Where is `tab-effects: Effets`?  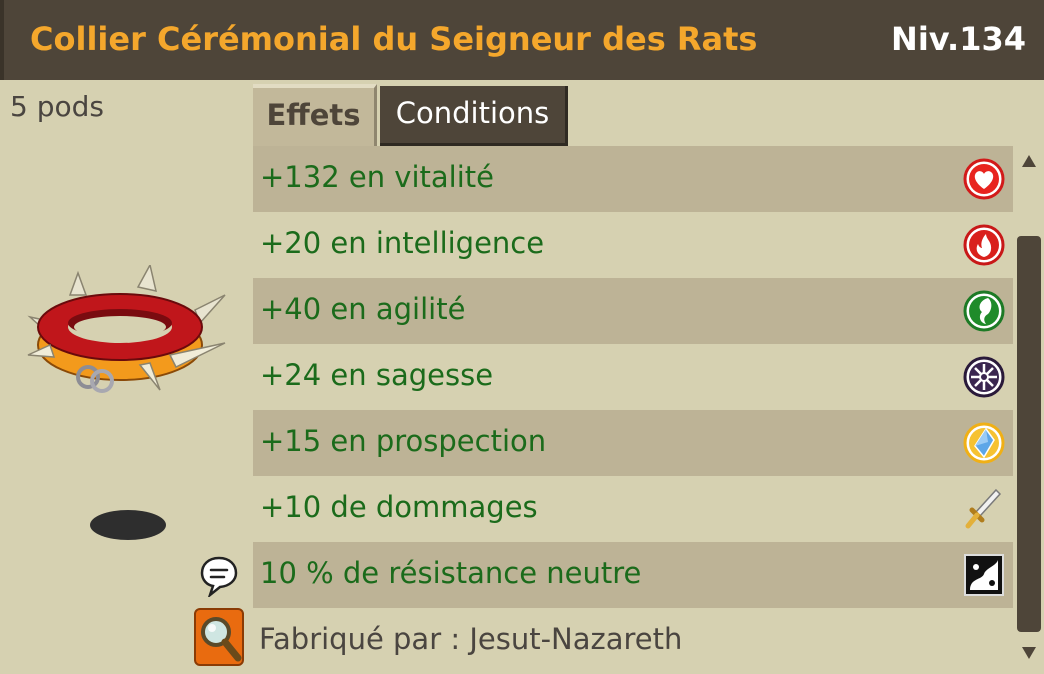
tab-effects: Effets is located at coordinates (315, 115).